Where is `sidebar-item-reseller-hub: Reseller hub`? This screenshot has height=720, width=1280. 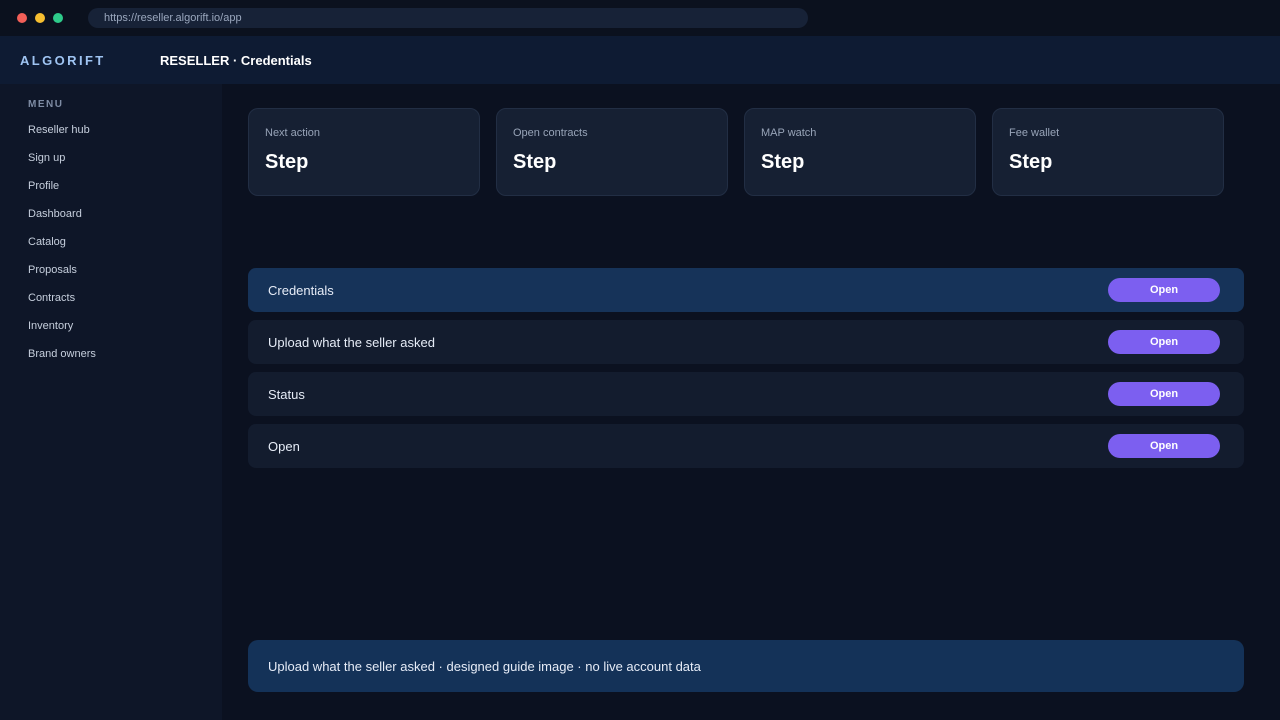
sidebar-item-reseller-hub: Reseller hub is located at coordinates (59, 130).